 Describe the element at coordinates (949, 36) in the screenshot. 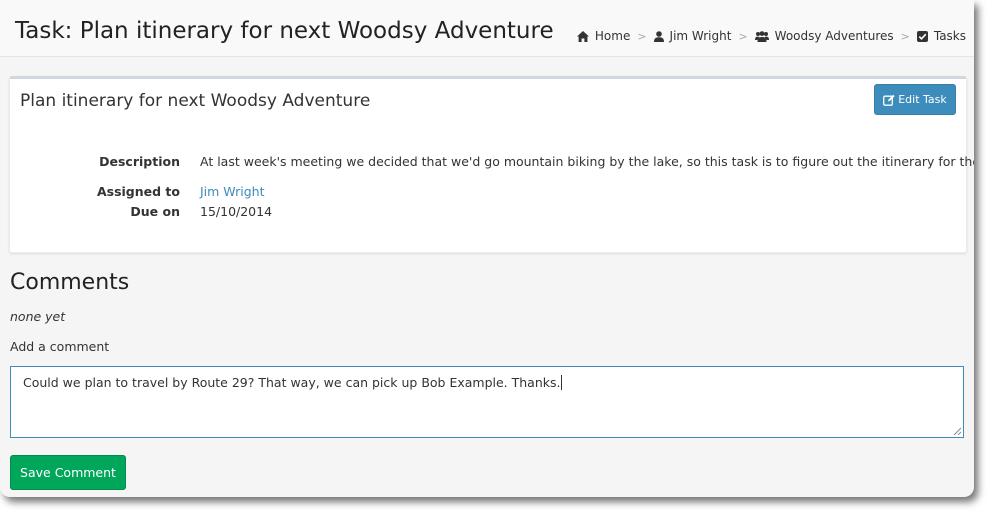

I see `breadcrumb-tasks-label: Tasks` at that location.